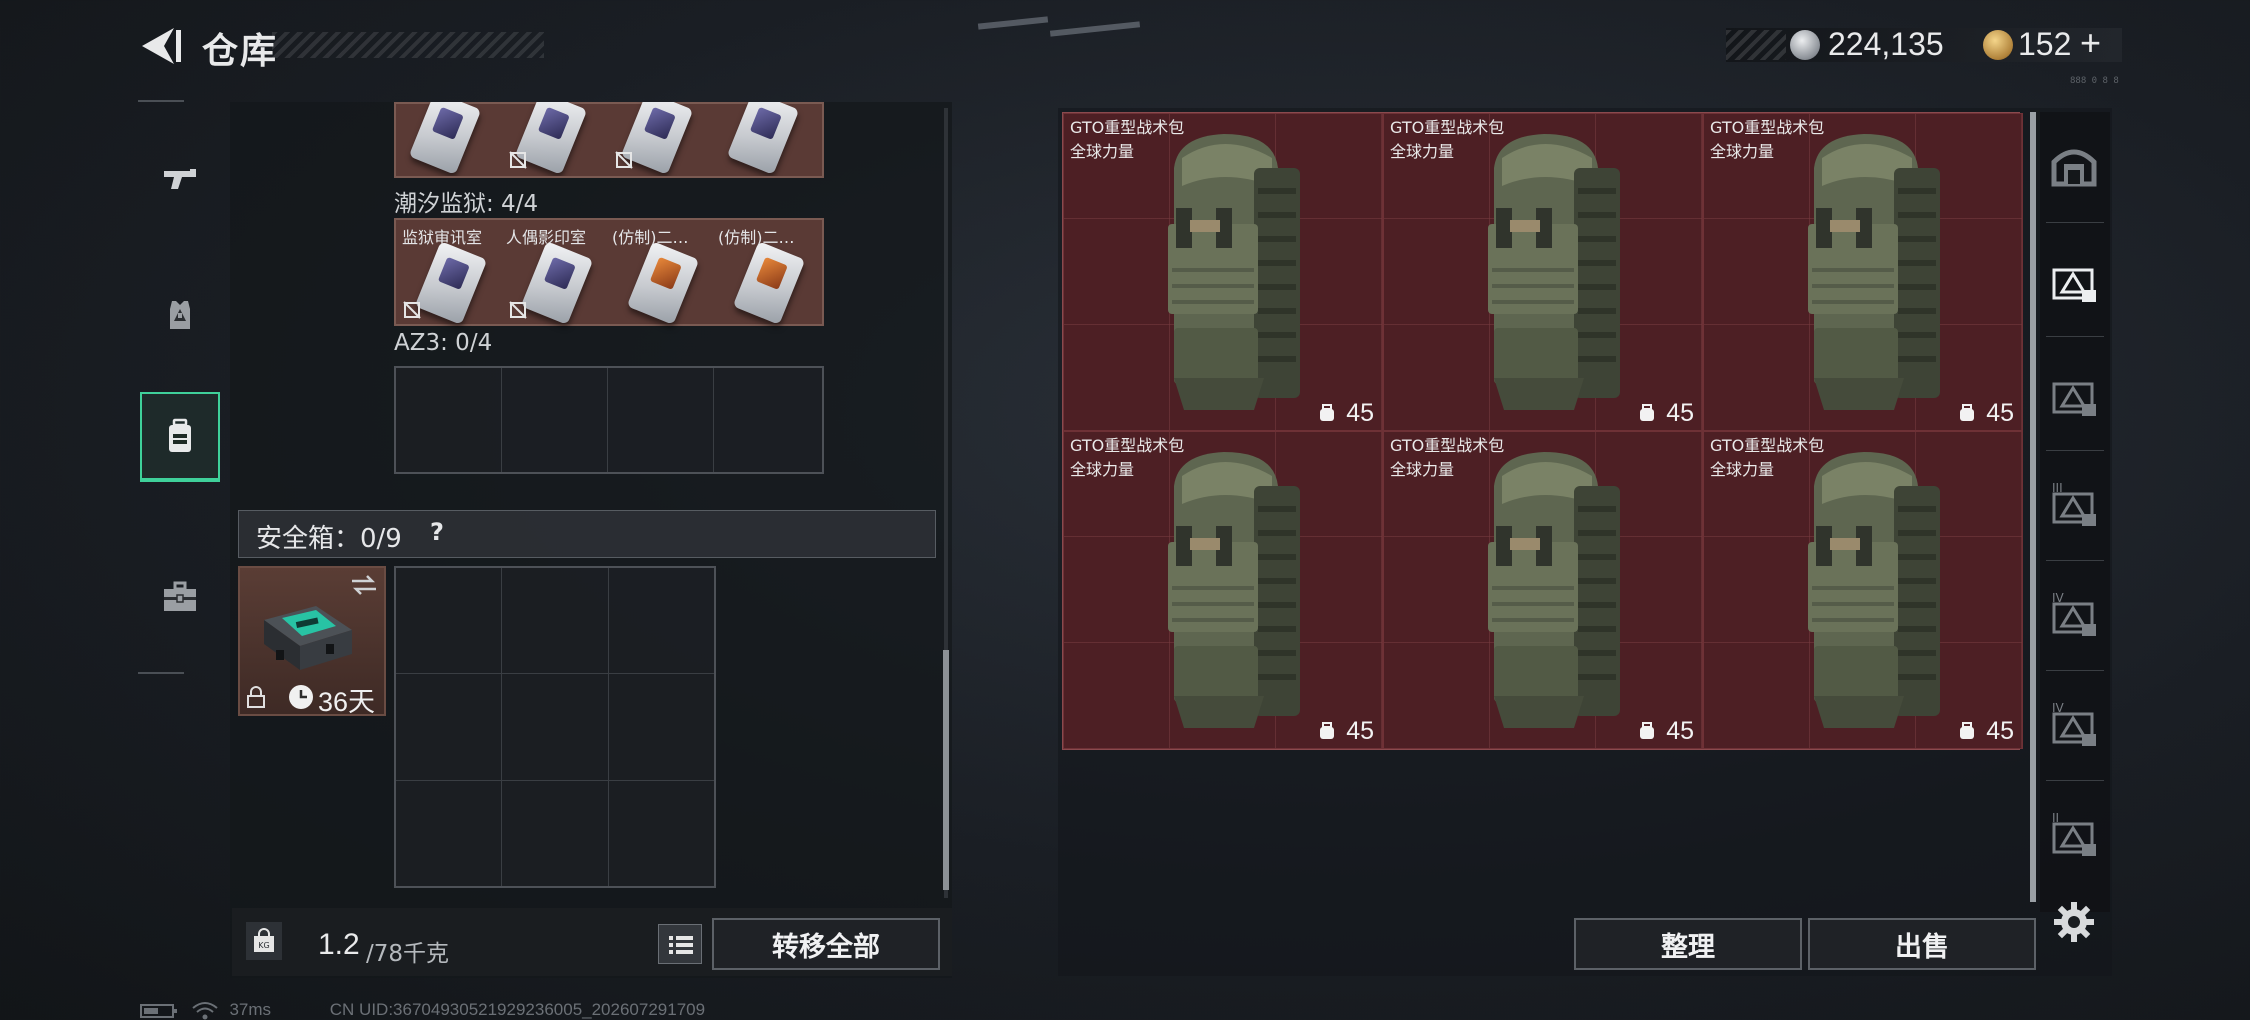  Describe the element at coordinates (2074, 166) in the screenshot. I see `stash-tab-1-icon` at that location.